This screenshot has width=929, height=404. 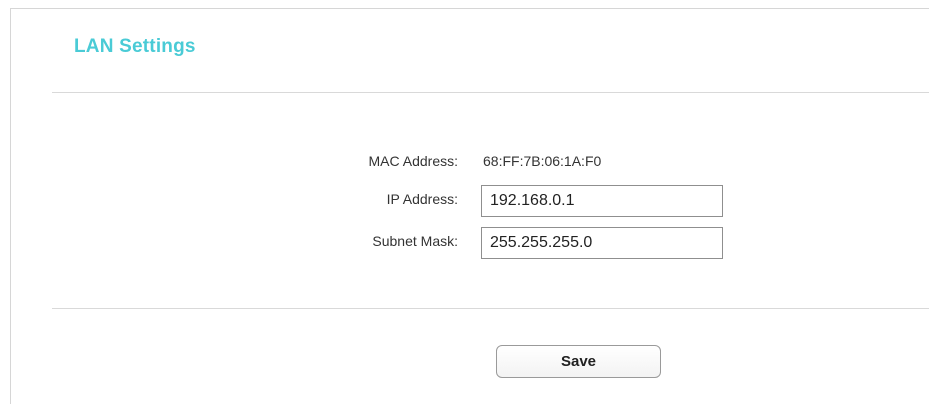 I want to click on ip-address-input, so click(x=602, y=201).